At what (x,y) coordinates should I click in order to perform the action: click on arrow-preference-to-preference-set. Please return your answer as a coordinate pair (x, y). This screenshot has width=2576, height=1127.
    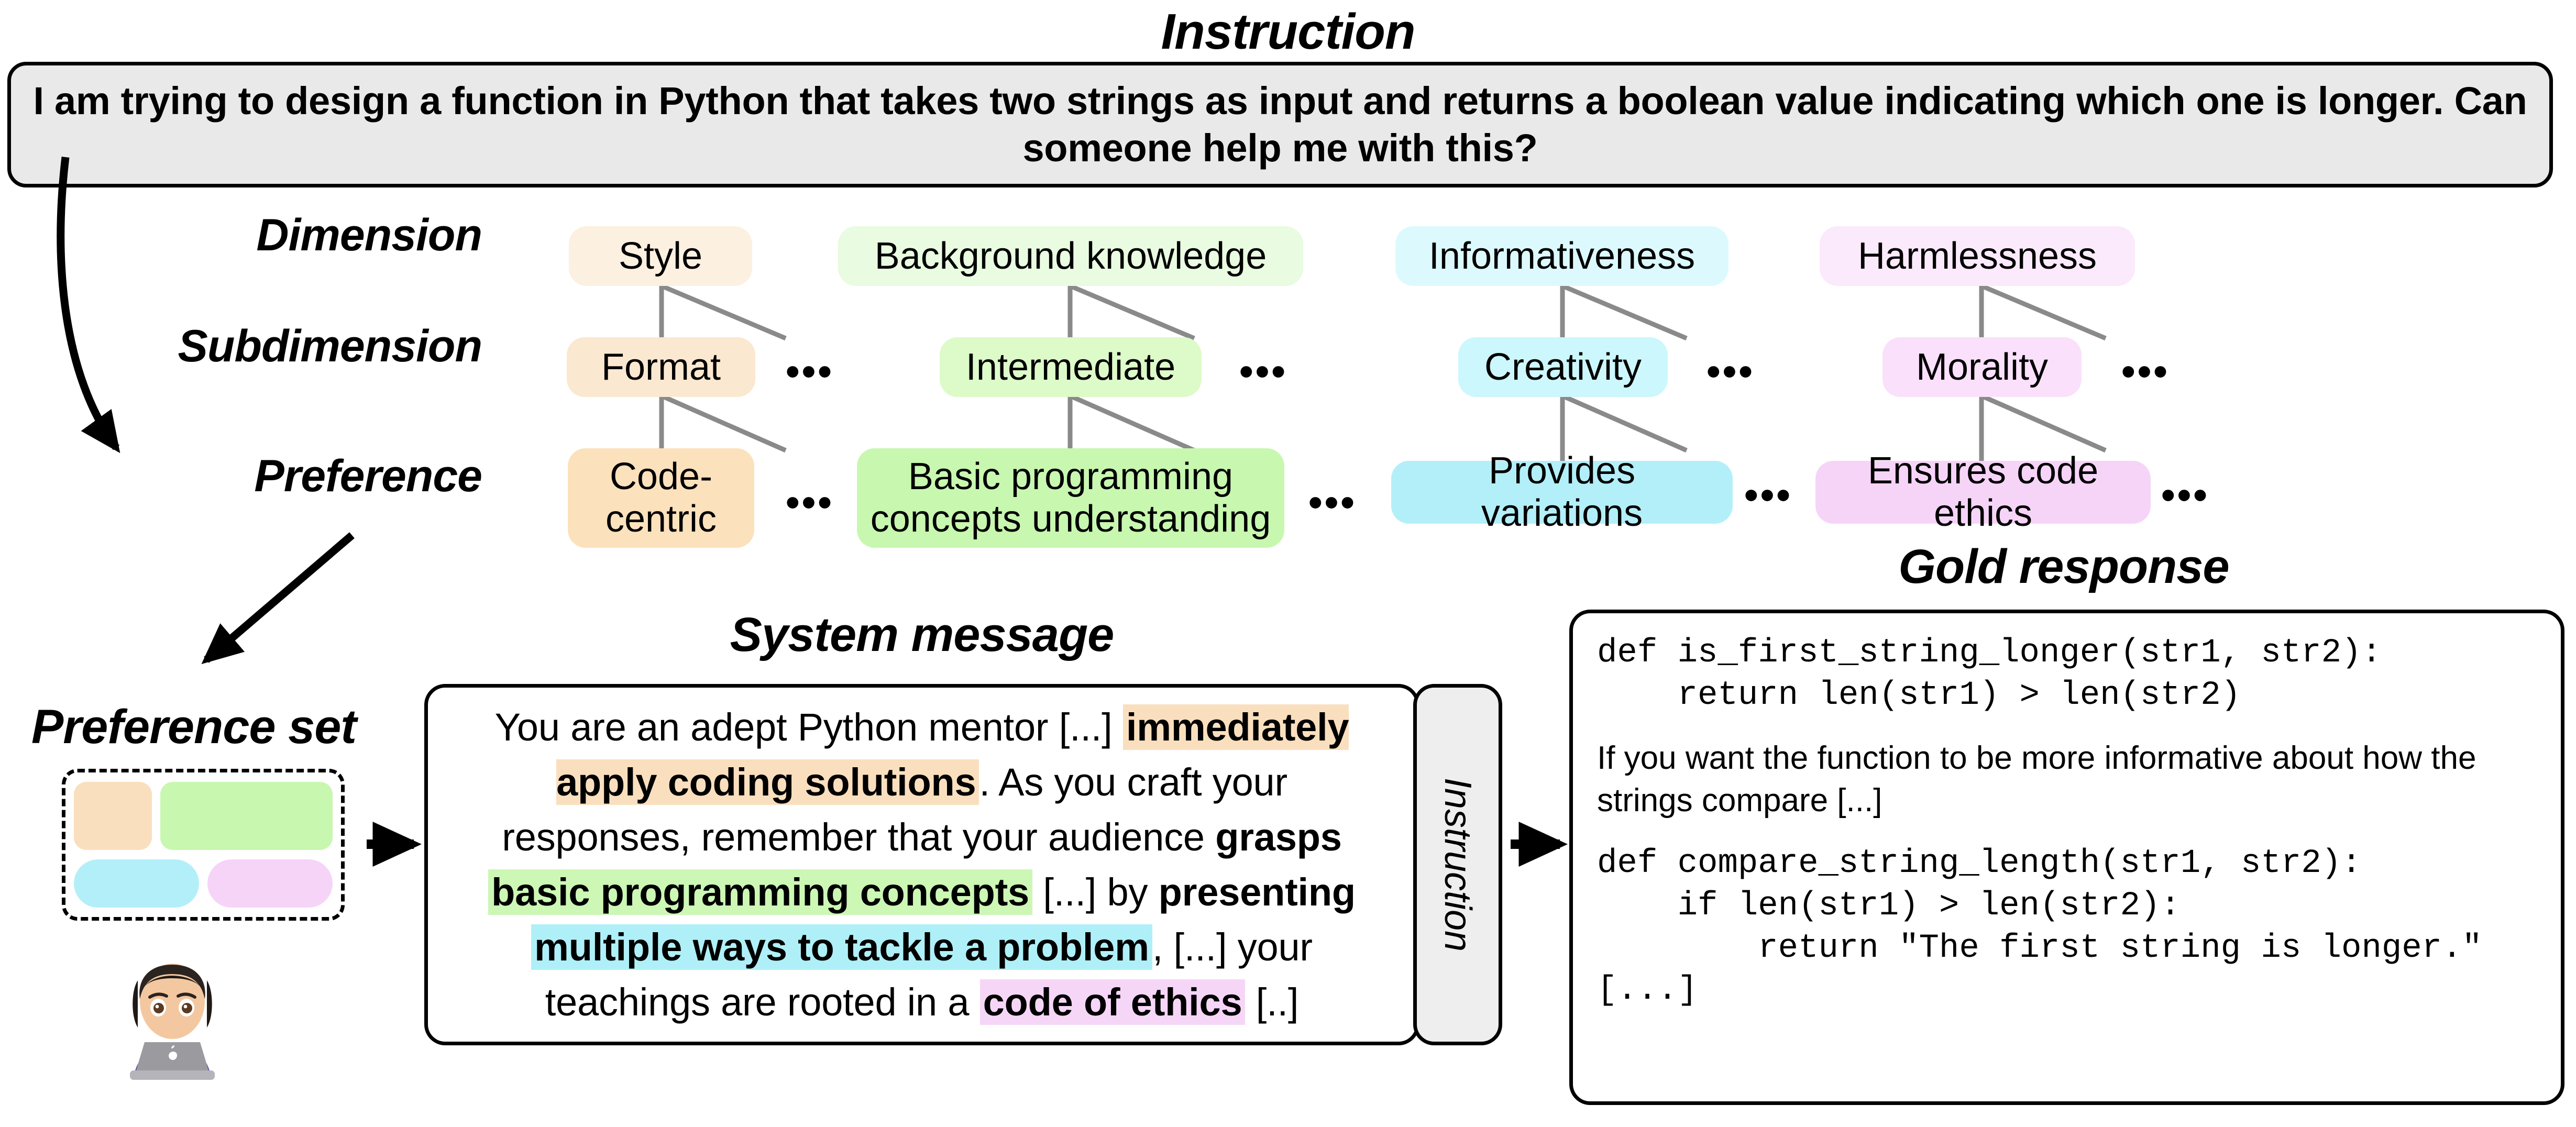
    Looking at the image, I should click on (278, 598).